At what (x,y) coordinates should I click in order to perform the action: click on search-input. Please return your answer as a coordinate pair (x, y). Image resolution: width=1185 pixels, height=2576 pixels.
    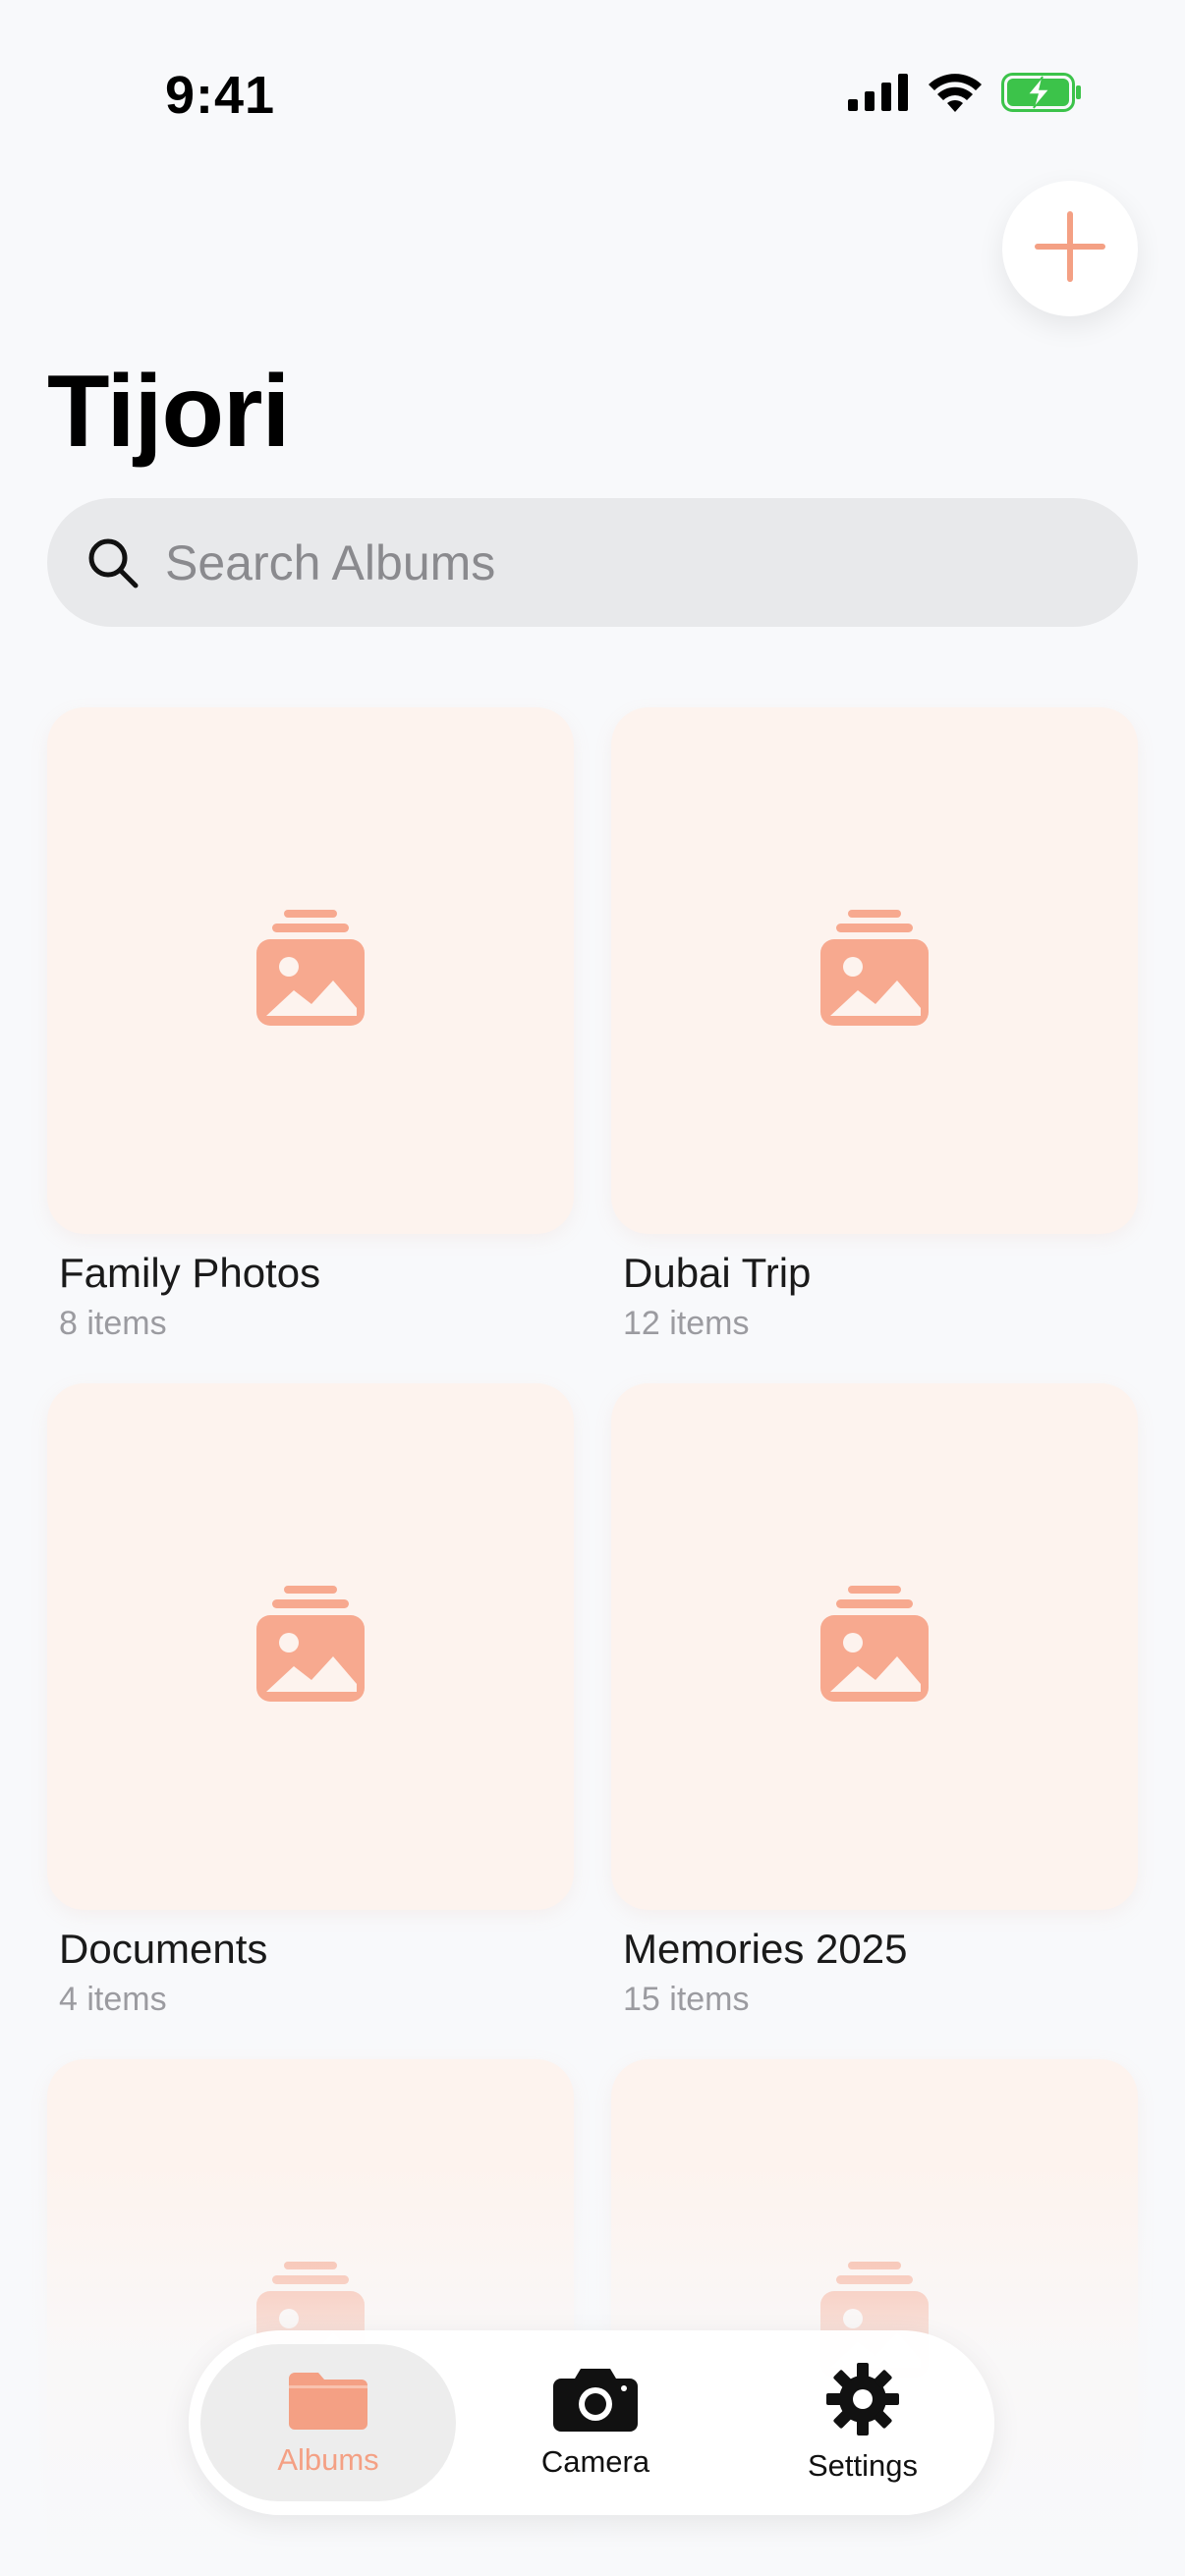
    Looking at the image, I should click on (607, 562).